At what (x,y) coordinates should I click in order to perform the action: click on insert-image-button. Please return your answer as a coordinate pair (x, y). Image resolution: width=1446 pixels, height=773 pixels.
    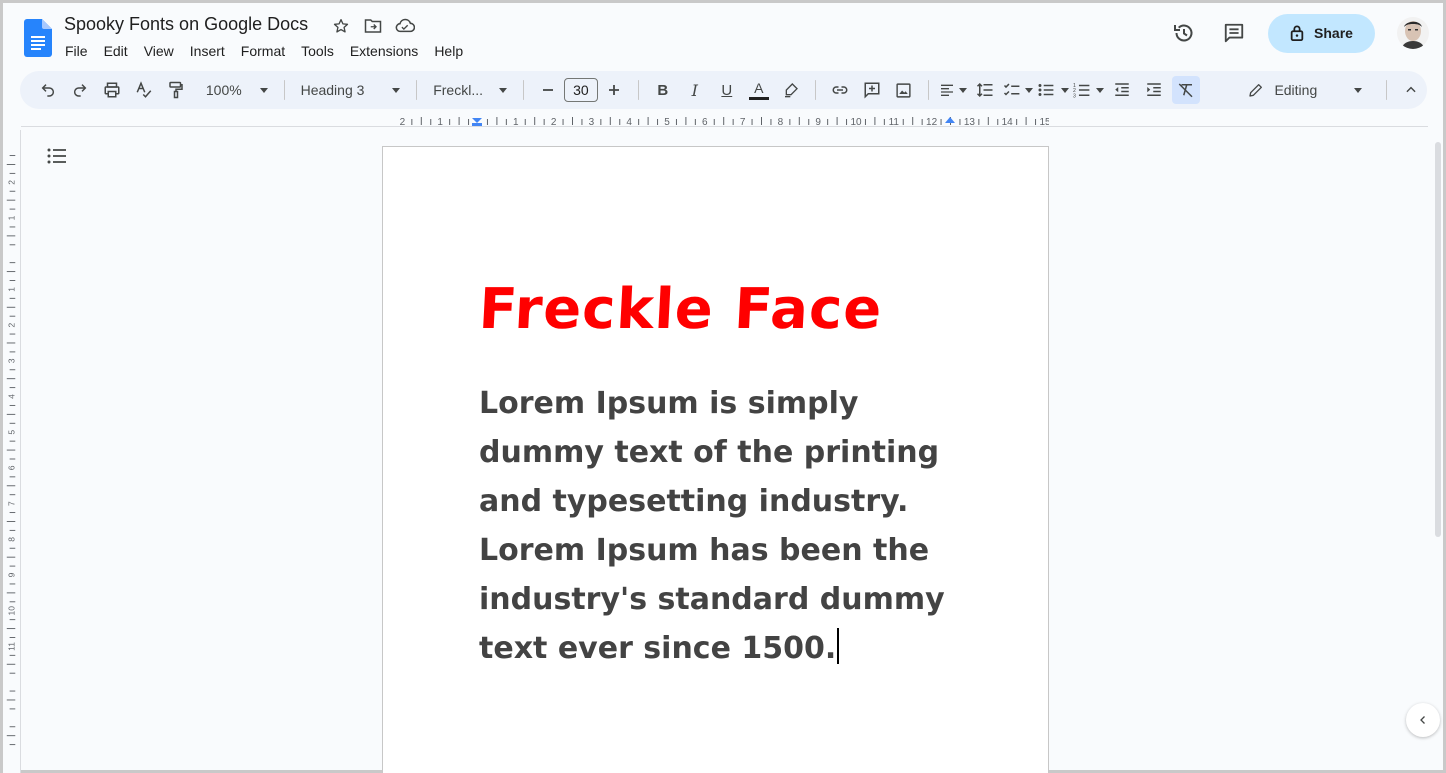
    Looking at the image, I should click on (904, 90).